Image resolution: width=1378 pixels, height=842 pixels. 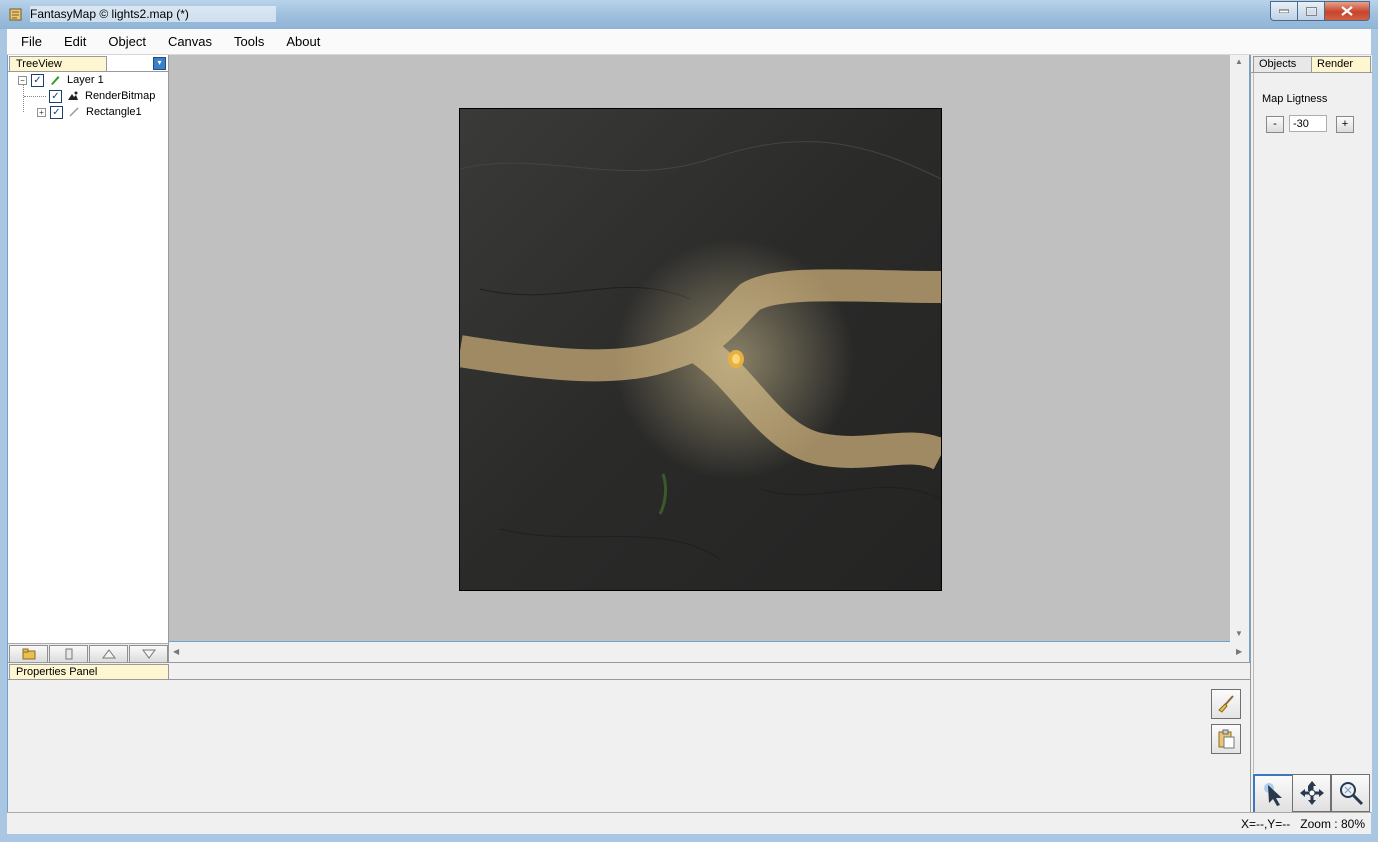 I want to click on clear-properties-button, so click(x=1226, y=704).